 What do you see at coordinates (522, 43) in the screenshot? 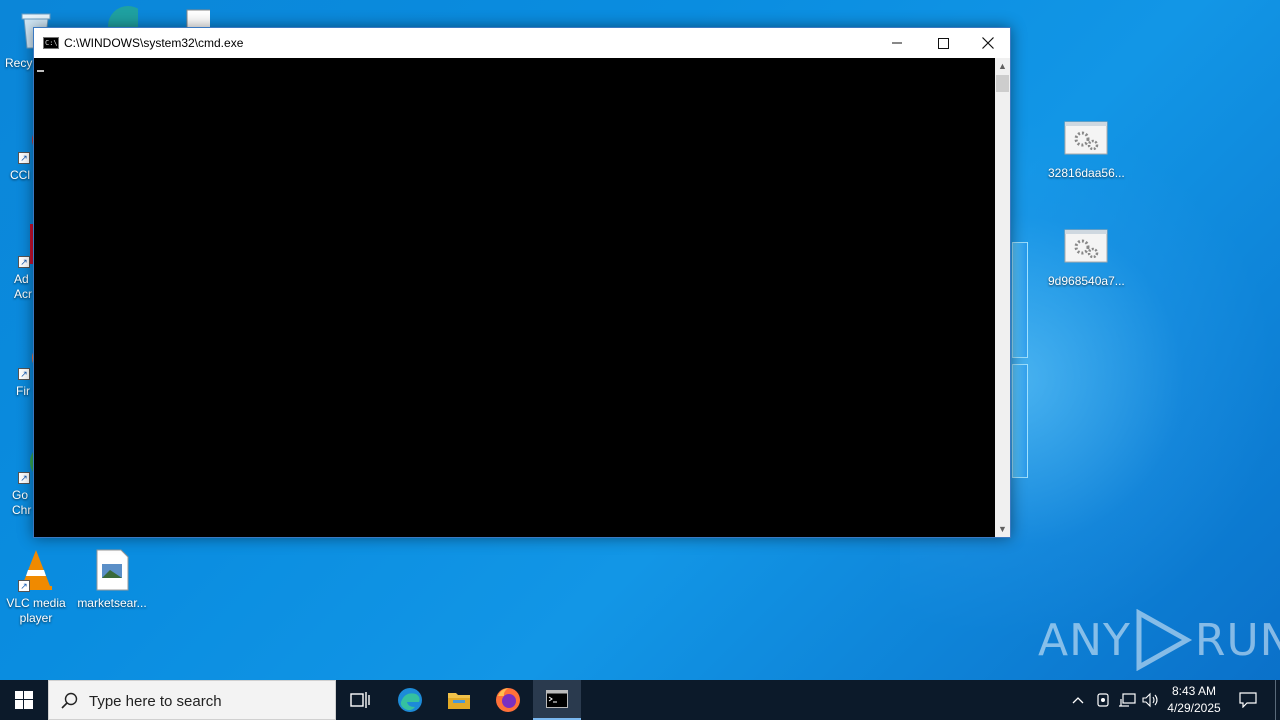
I see `title-bar: C:\ C:\WINDOWS\system32\cmd.exe` at bounding box center [522, 43].